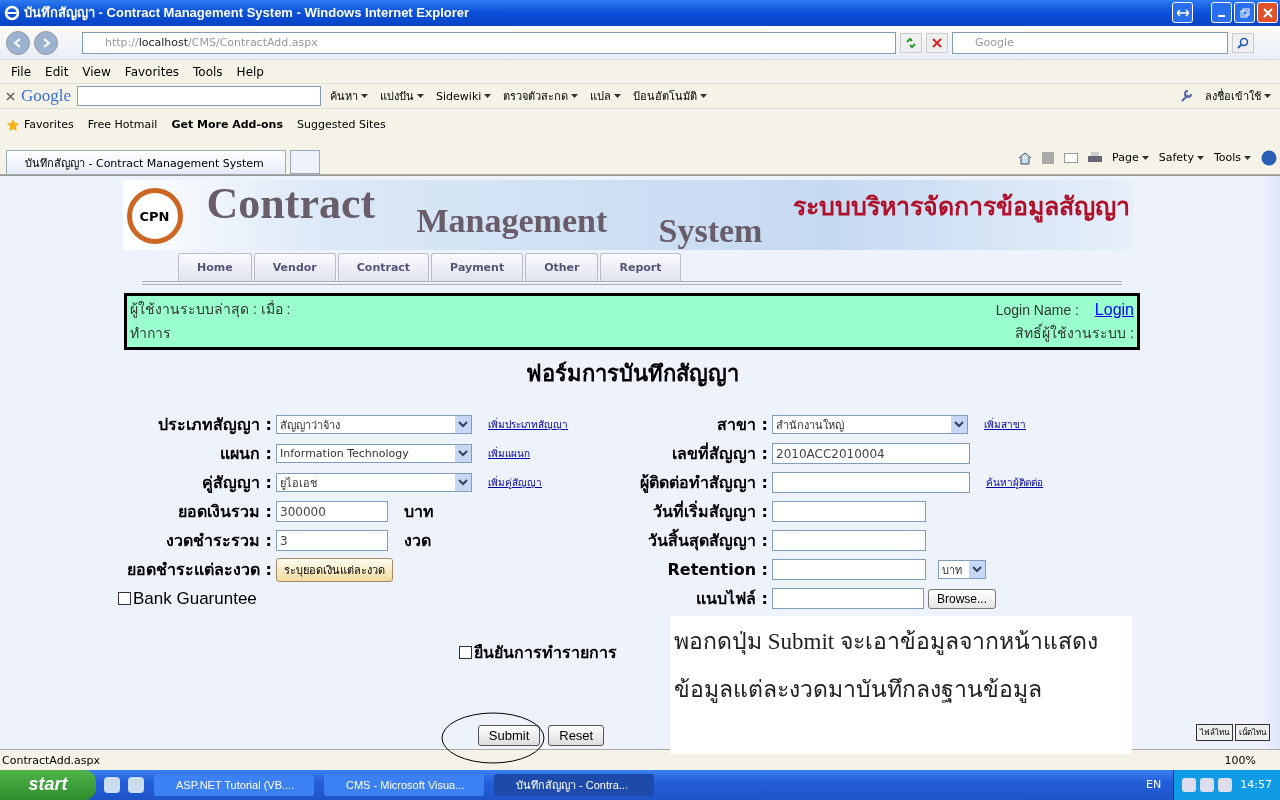  I want to click on nav-tab: Contract, so click(383, 267).